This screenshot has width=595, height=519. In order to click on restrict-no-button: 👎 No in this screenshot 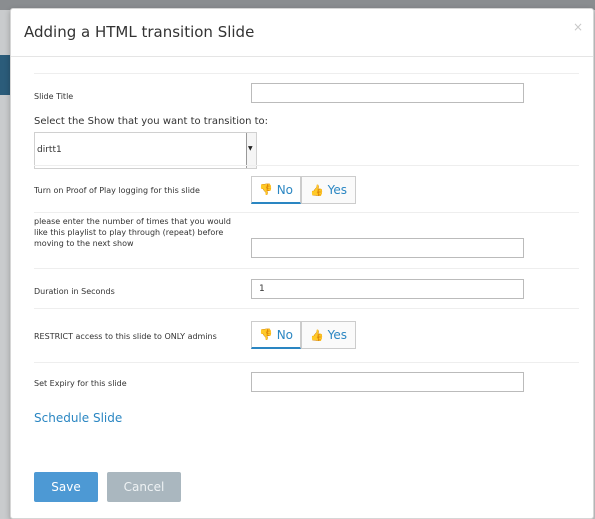, I will do `click(276, 335)`.